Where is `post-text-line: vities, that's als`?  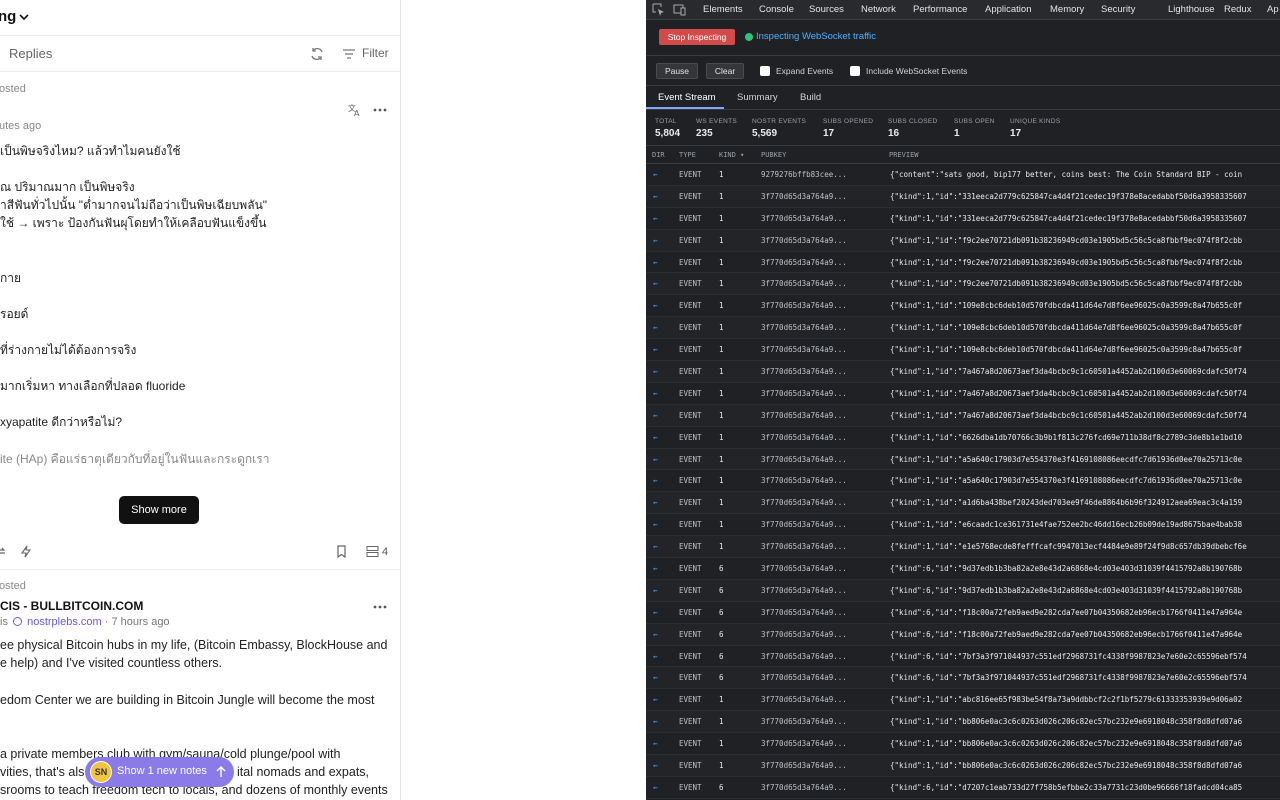
post-text-line: vities, that's als is located at coordinates (42, 772).